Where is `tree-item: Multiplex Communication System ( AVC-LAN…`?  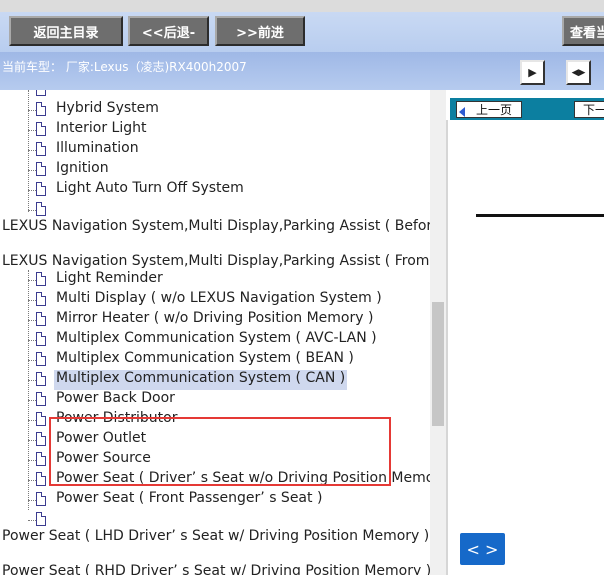 tree-item: Multiplex Communication System ( AVC-LAN… is located at coordinates (216, 340).